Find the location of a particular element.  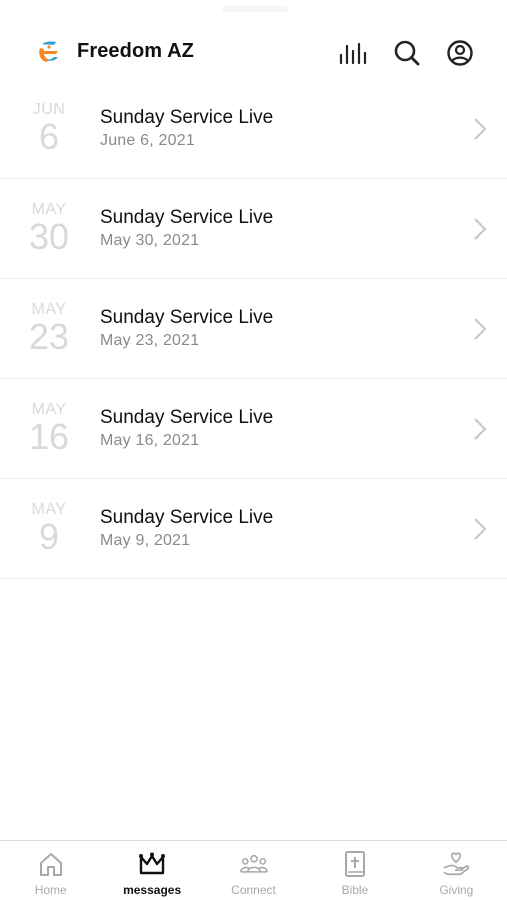

message-date: May 9, 2021 is located at coordinates (145, 540).